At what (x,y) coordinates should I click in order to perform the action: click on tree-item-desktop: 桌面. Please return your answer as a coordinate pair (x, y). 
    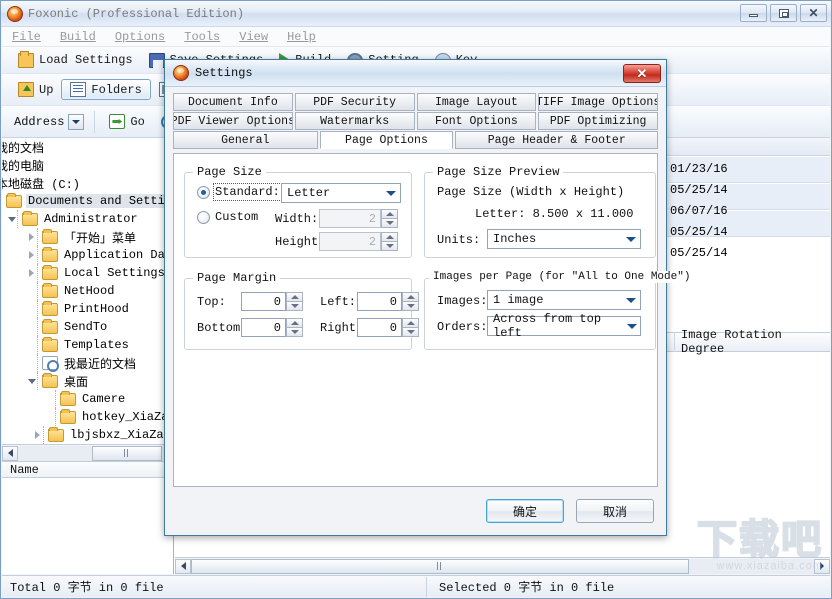
    Looking at the image, I should click on (87, 381).